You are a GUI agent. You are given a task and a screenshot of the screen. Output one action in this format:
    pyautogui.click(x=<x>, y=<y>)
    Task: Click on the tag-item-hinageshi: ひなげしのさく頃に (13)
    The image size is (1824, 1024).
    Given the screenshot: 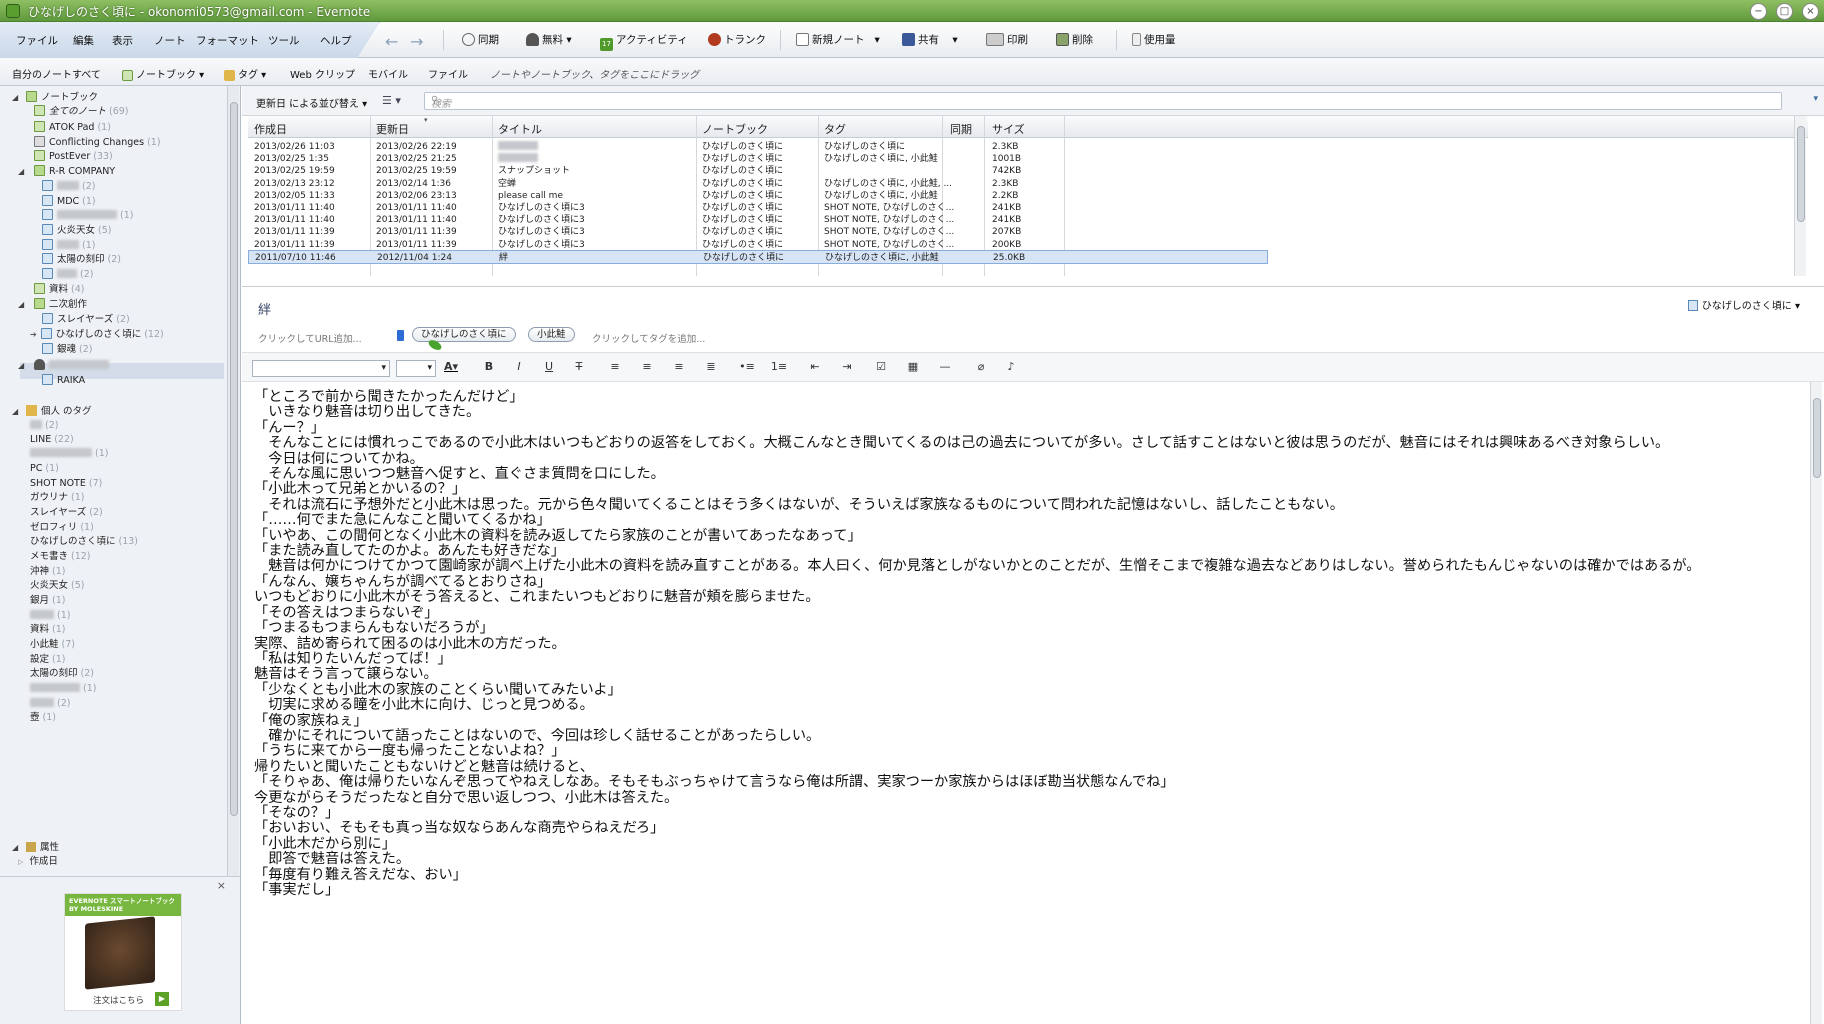 What is the action you would take?
    pyautogui.click(x=84, y=542)
    